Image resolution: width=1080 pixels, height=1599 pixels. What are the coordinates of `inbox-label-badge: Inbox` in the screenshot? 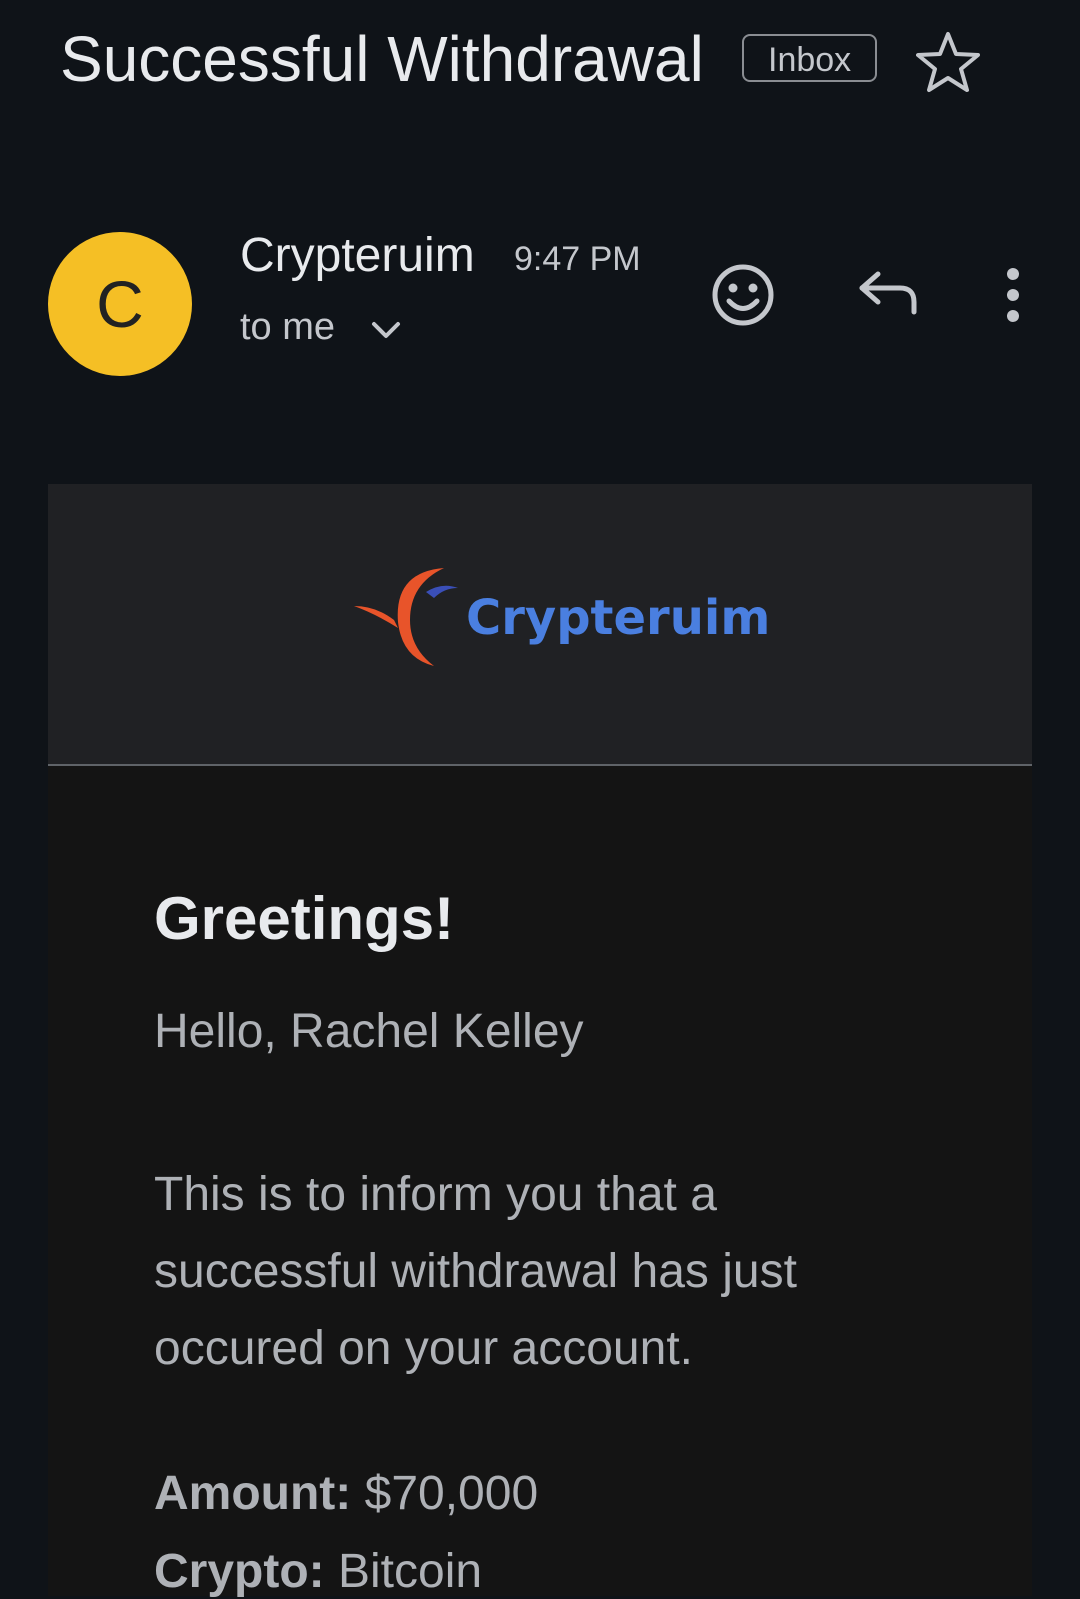 It's located at (810, 58).